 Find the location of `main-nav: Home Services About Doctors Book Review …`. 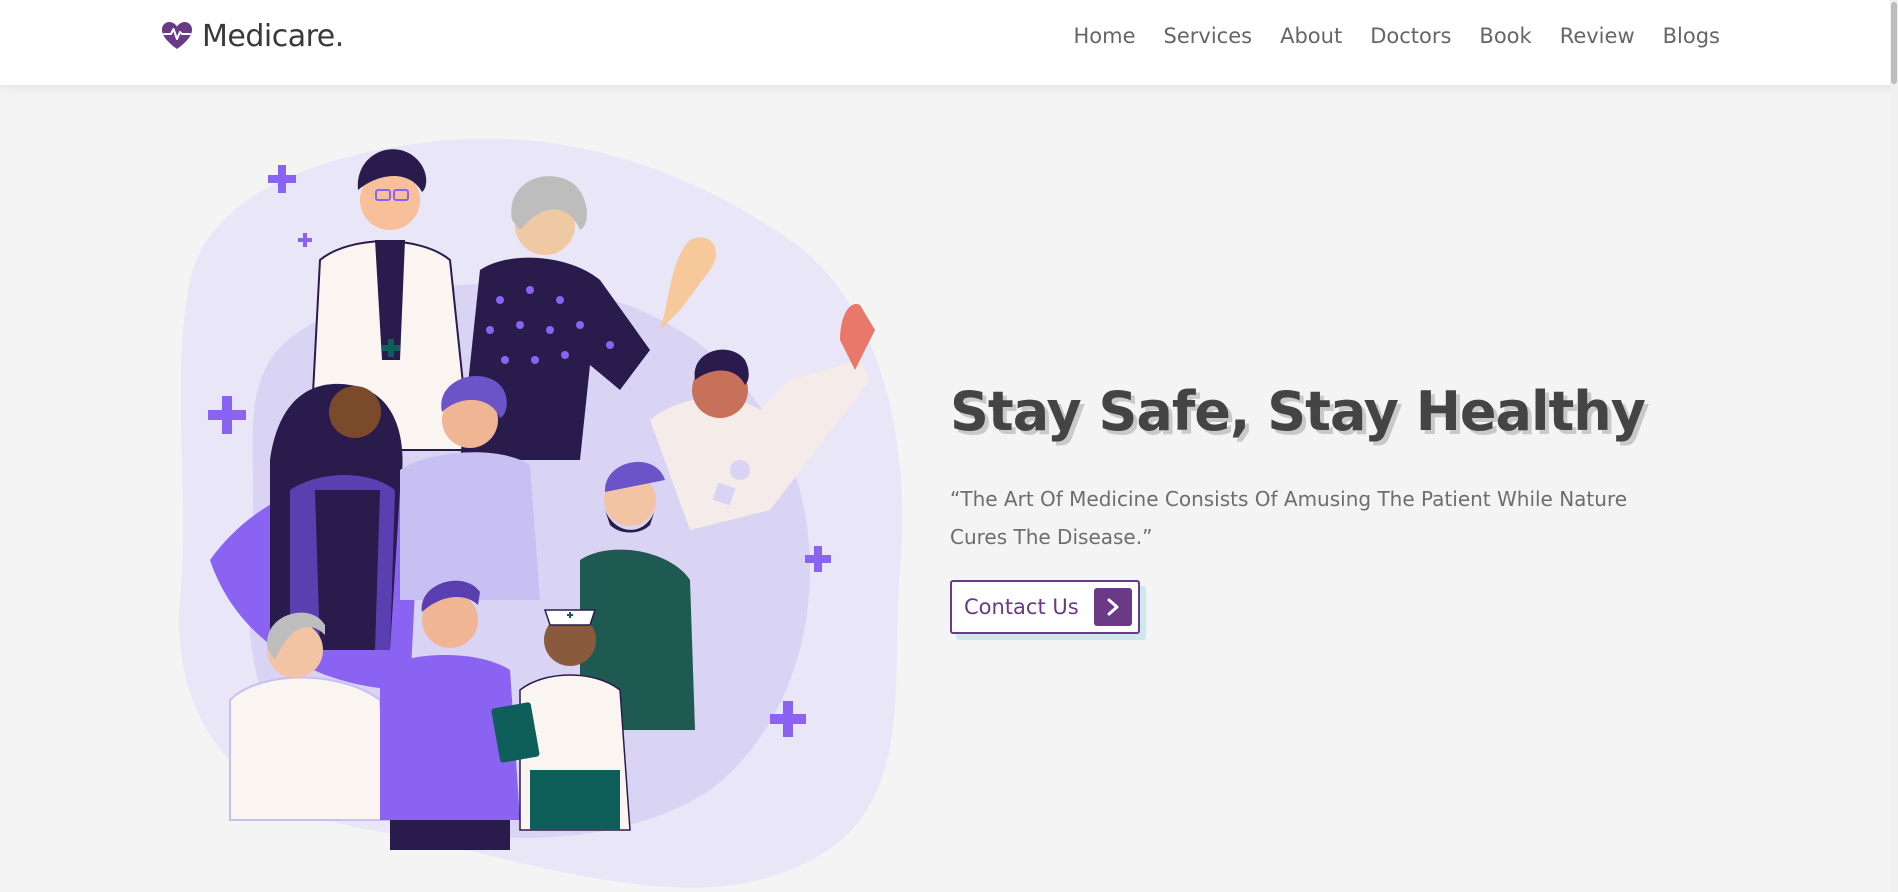

main-nav: Home Services About Doctors Book Review … is located at coordinates (1383, 36).